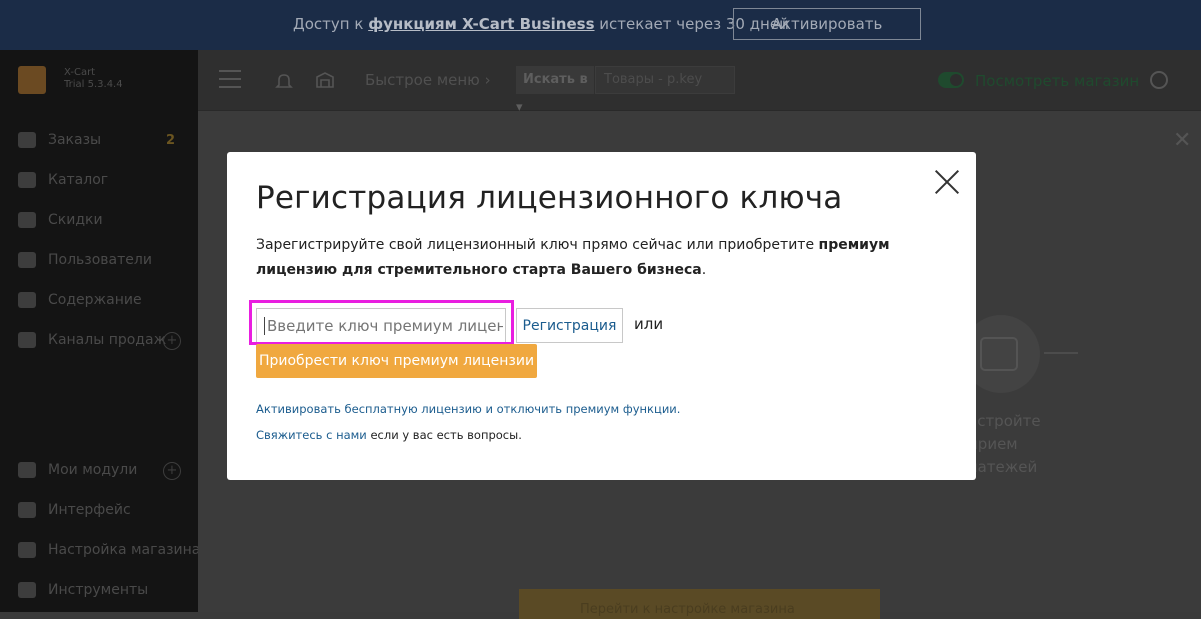 The image size is (1201, 619). I want to click on discount-icon, so click(27, 220).